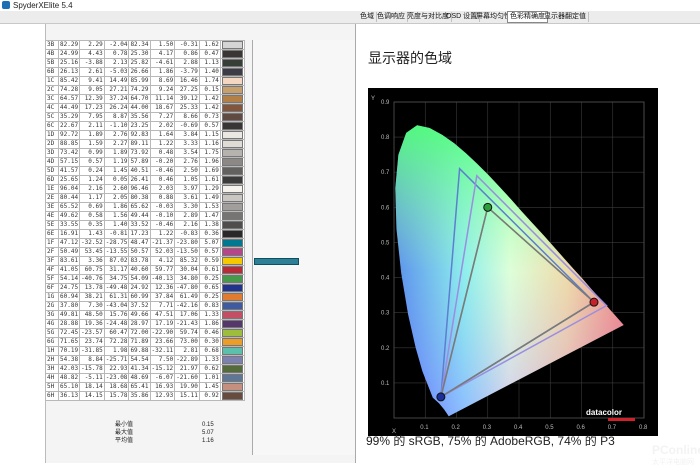 This screenshot has width=700, height=467. What do you see at coordinates (69, 171) in the screenshot?
I see `table-cell-a: 41.57` at bounding box center [69, 171].